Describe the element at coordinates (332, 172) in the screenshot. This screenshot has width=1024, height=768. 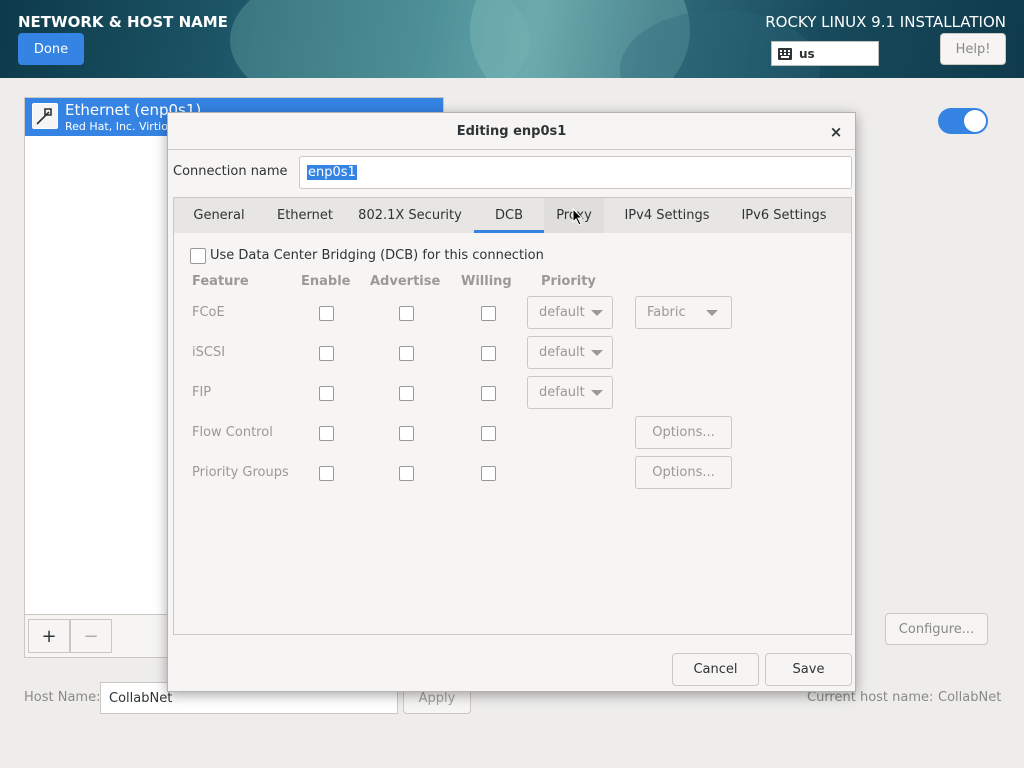
I see `connection-name-selected-text: enp0s1` at that location.